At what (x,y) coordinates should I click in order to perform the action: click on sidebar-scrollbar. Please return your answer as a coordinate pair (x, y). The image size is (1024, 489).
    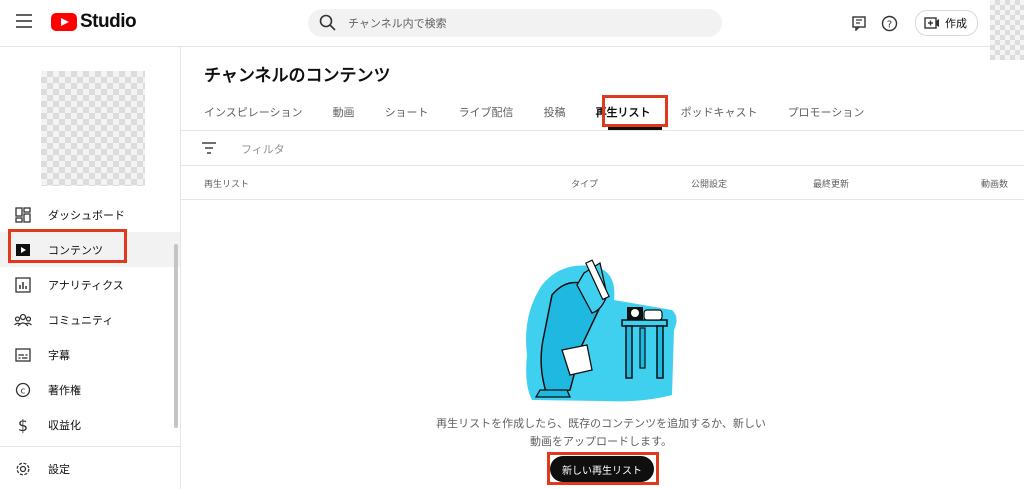
    Looking at the image, I should click on (176, 336).